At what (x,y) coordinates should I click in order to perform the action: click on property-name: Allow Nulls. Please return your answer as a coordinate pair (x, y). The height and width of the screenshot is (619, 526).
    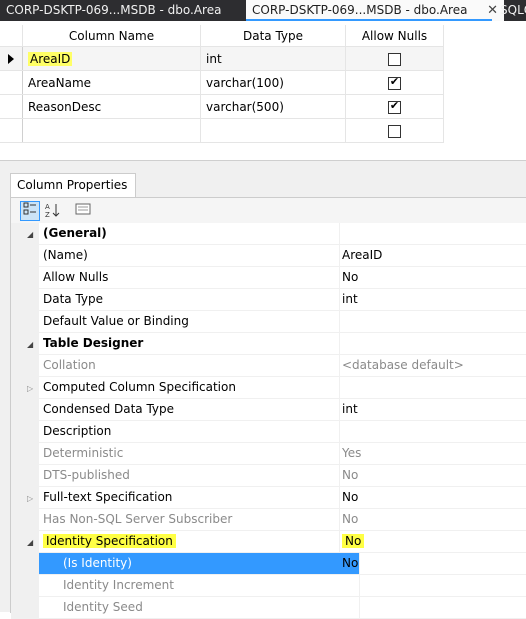
    Looking at the image, I should click on (189, 277).